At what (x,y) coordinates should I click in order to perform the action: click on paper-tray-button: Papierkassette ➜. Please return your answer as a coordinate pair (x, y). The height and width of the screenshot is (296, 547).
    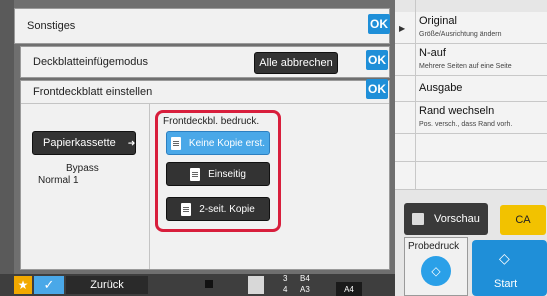
    Looking at the image, I should click on (84, 143).